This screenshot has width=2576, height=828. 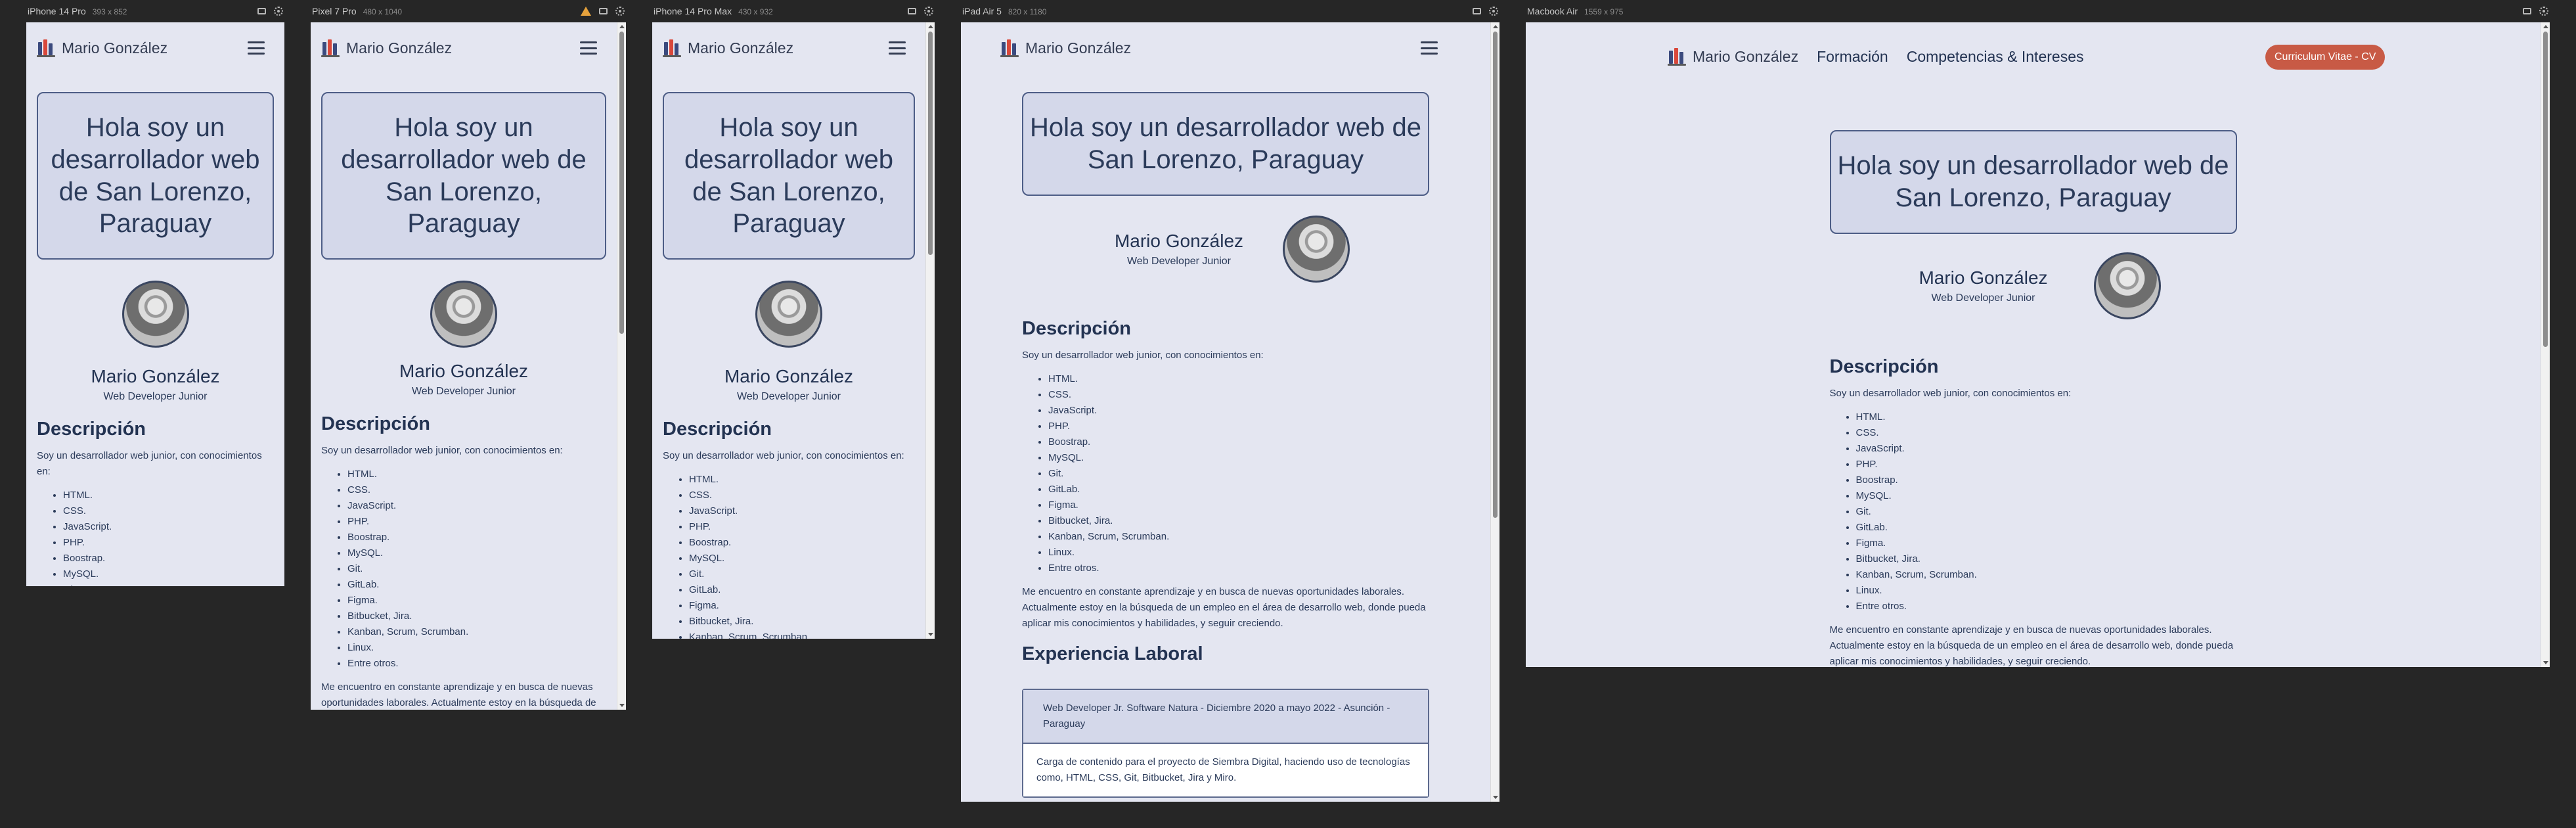 I want to click on nav-competencias: Competencias & Intereses, so click(x=1995, y=57).